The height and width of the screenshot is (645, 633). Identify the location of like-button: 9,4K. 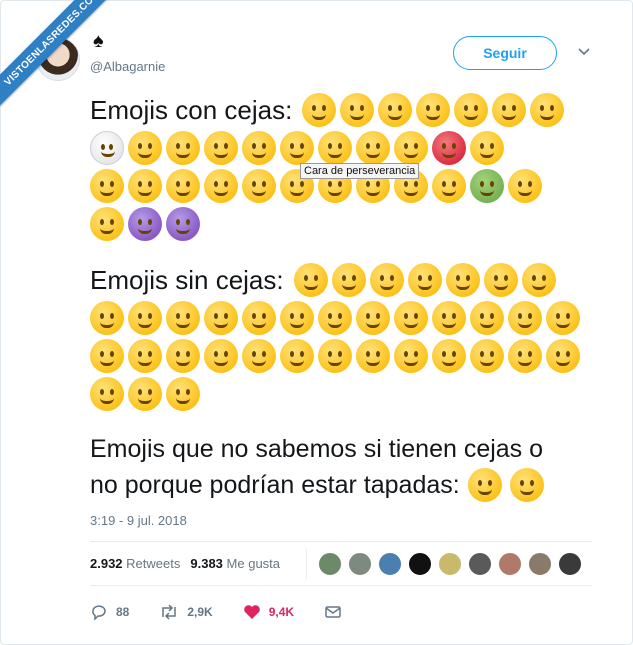
(268, 612).